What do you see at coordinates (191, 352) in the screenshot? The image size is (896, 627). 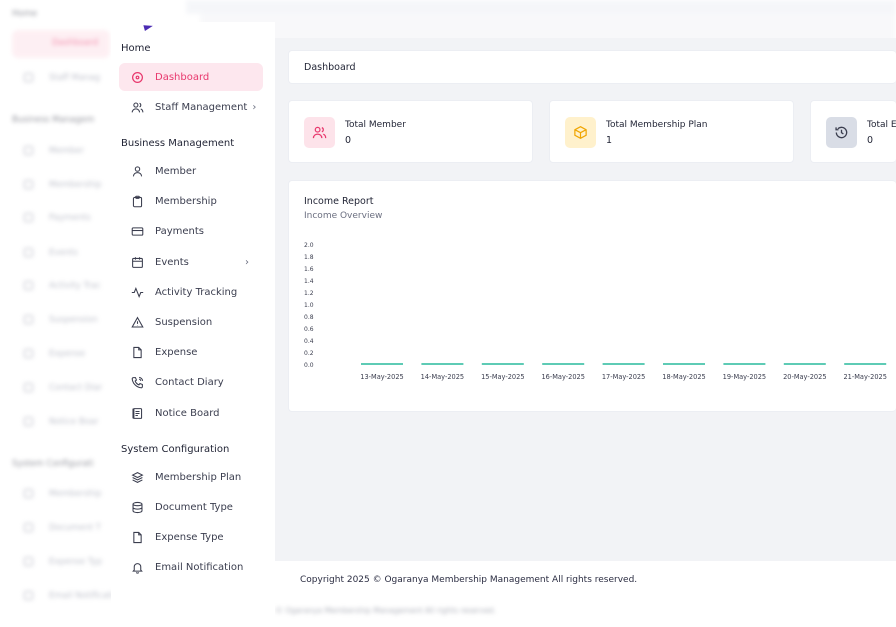 I see `sidebar-item-expense: Expense` at bounding box center [191, 352].